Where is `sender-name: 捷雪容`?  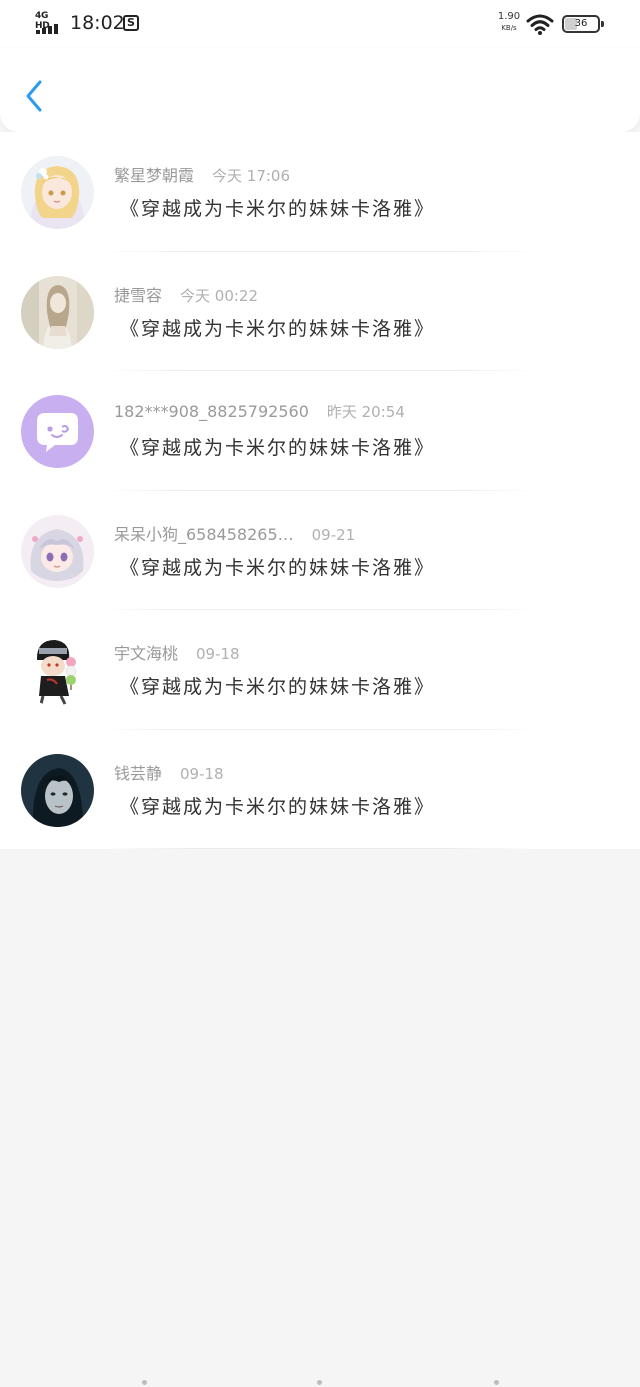 sender-name: 捷雪容 is located at coordinates (138, 295).